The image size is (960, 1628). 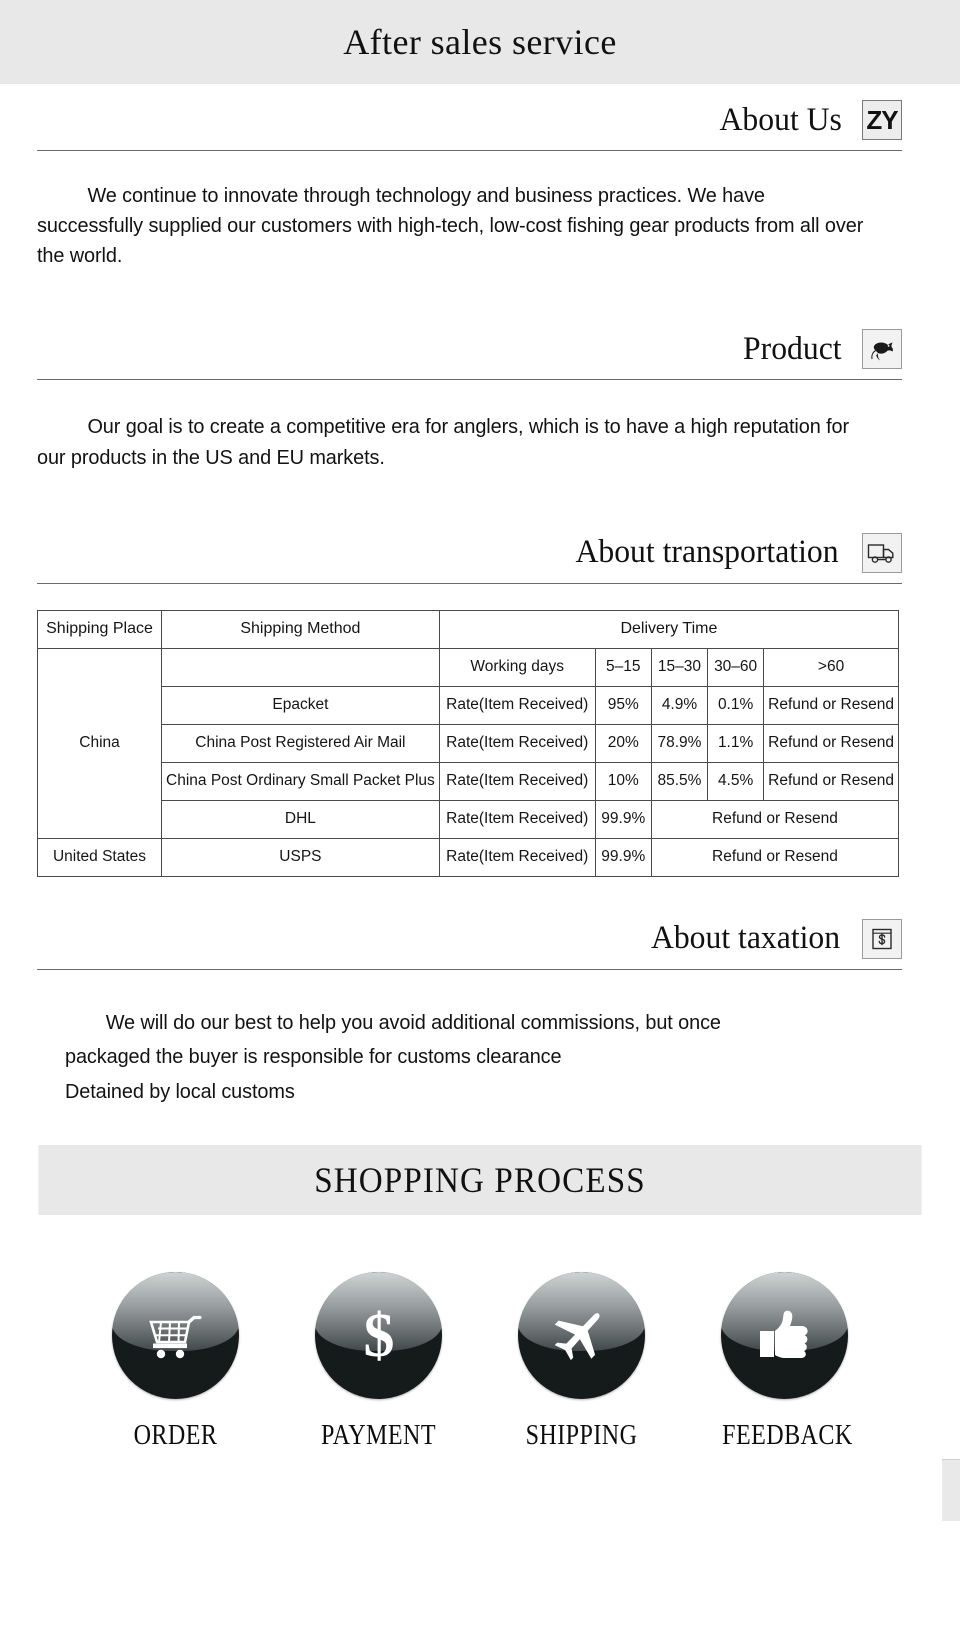 What do you see at coordinates (882, 552) in the screenshot?
I see `delivery-truck-icon` at bounding box center [882, 552].